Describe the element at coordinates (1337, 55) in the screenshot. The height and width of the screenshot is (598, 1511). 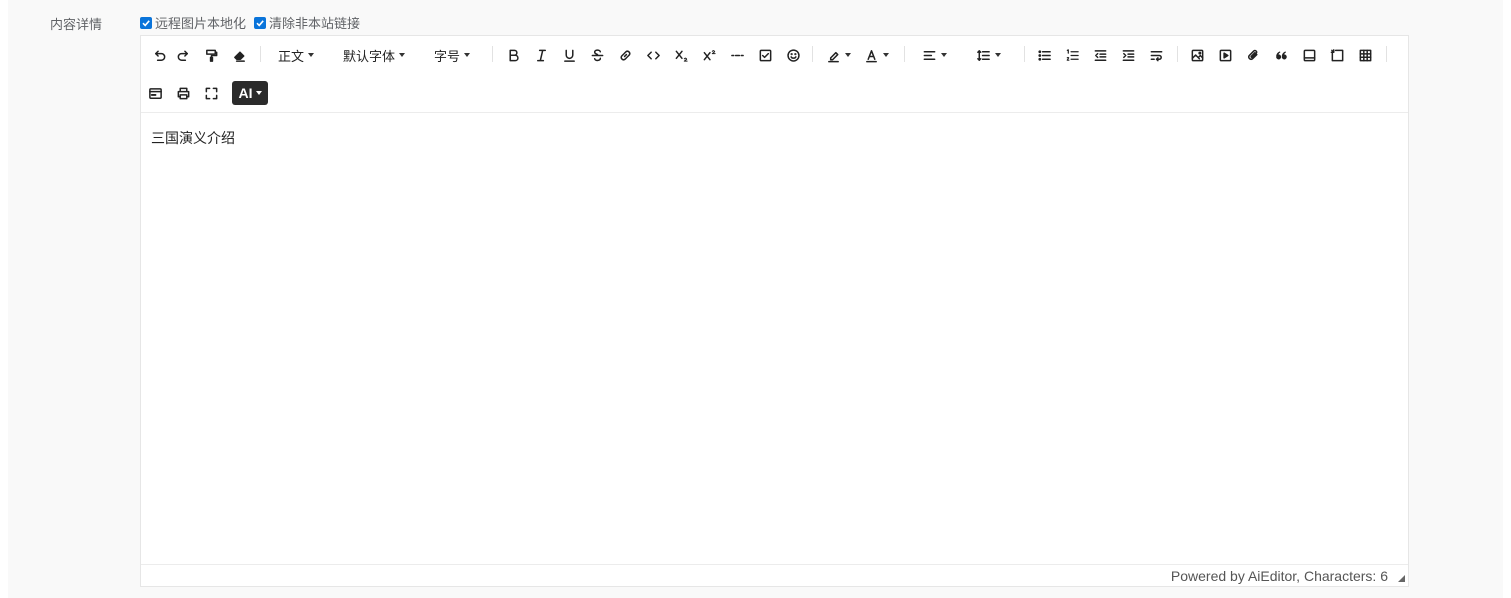
I see `container-icon` at that location.